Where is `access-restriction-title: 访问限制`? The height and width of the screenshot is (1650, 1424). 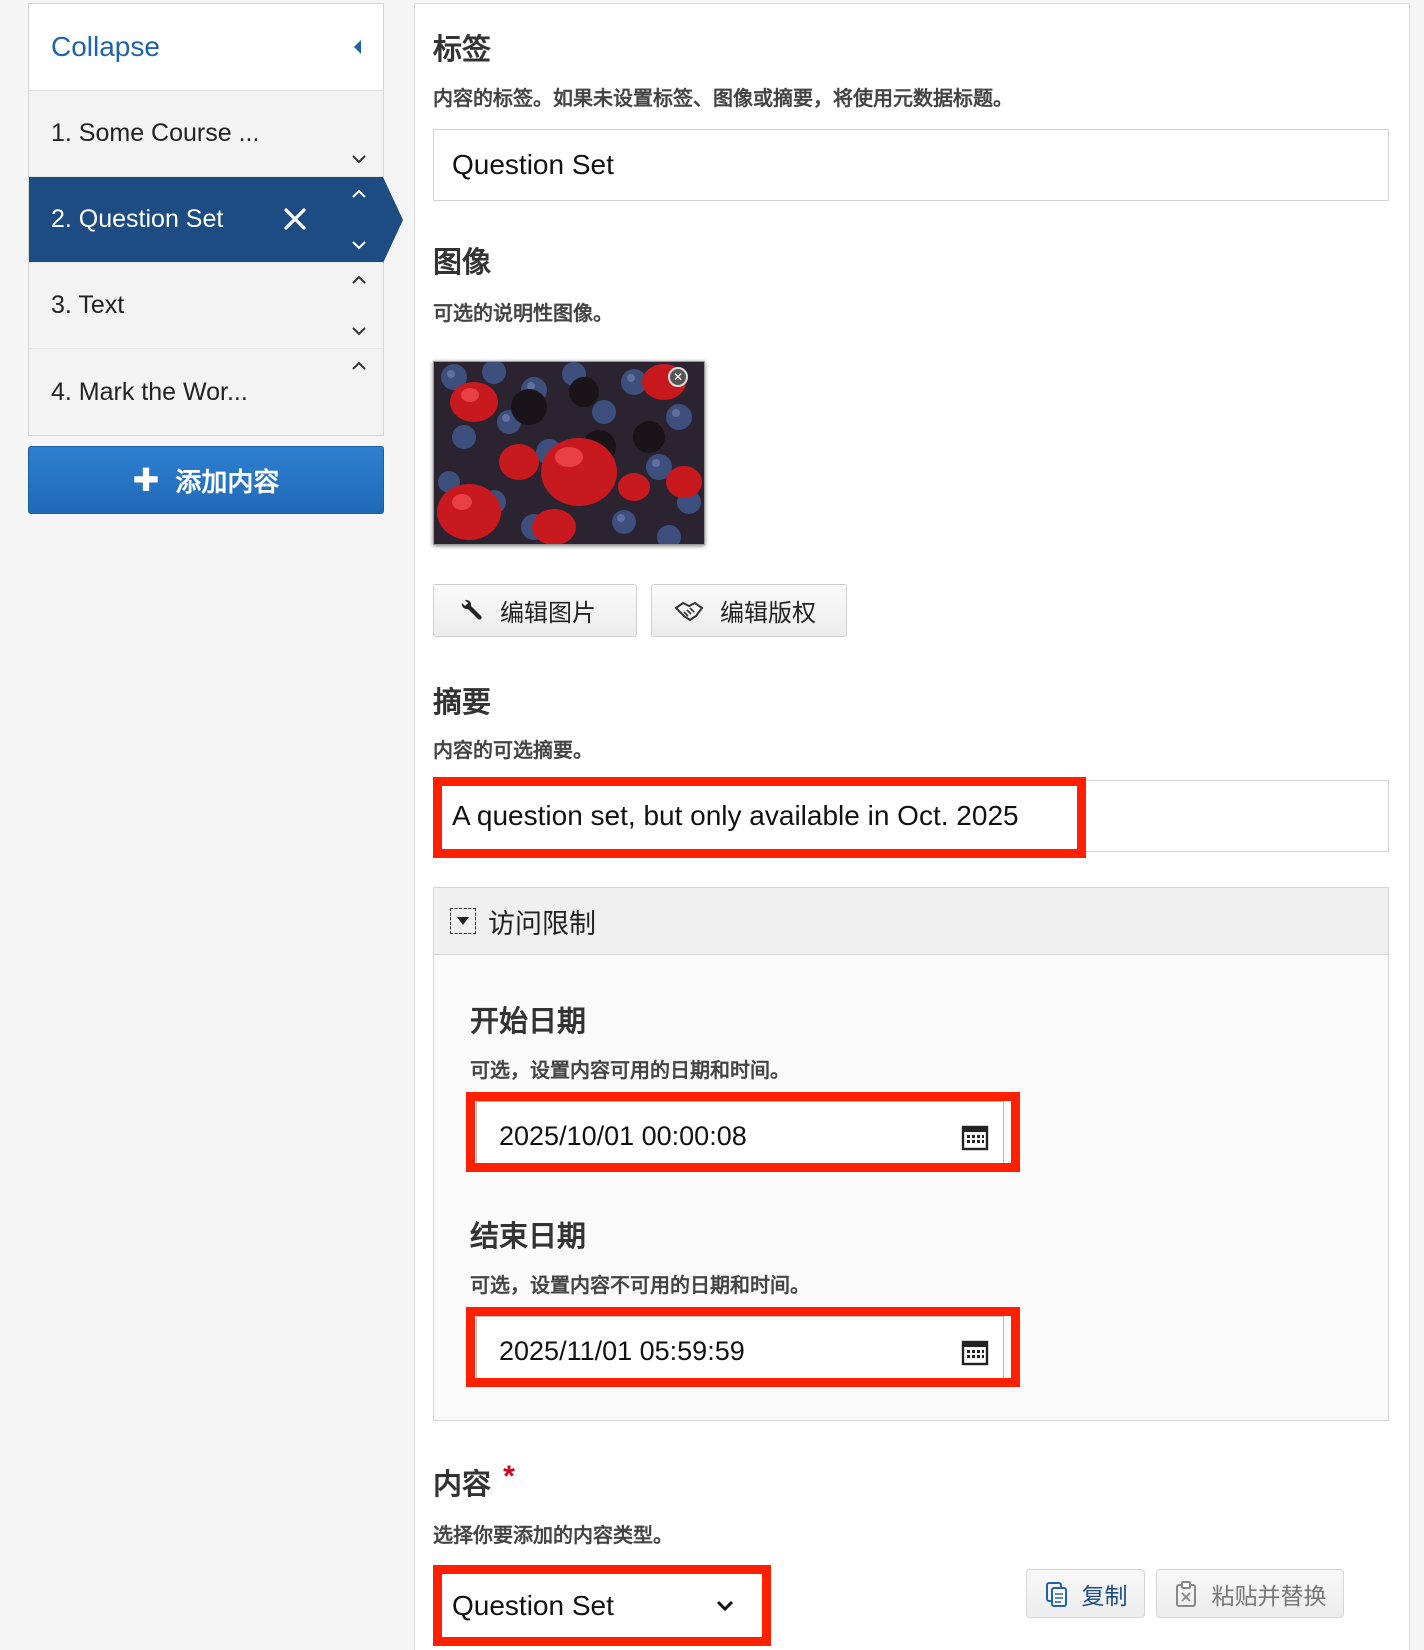
access-restriction-title: 访问限制 is located at coordinates (542, 923).